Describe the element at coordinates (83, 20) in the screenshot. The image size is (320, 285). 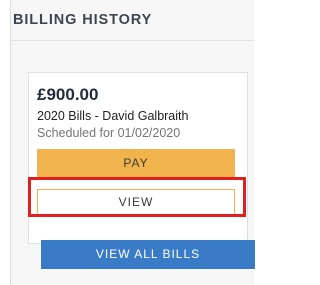
I see `panel-title: BILLING HISTORY` at that location.